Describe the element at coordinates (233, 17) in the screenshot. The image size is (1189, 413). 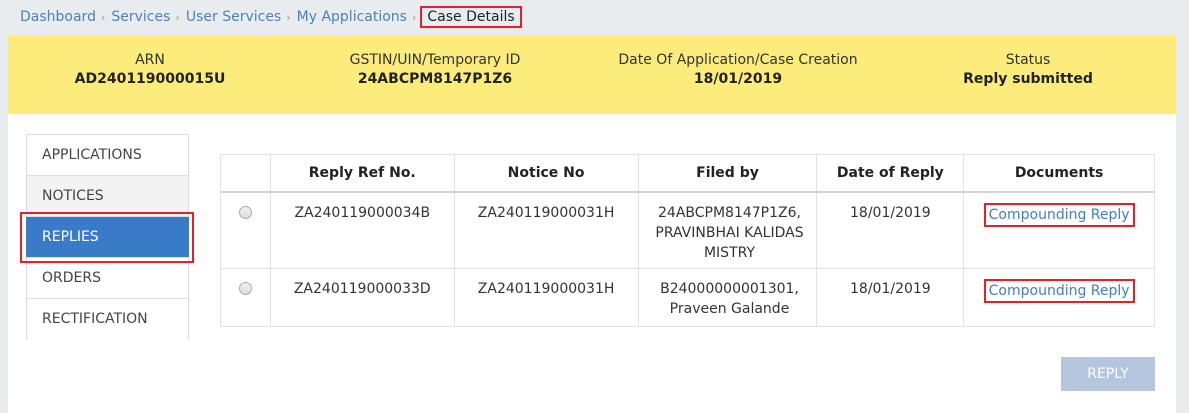
I see `breadcrumb-user-services: User Services` at that location.